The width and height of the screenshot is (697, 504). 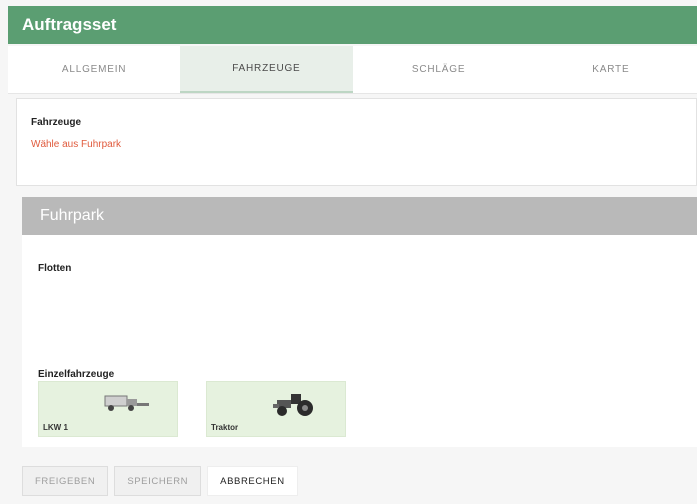 I want to click on button-bar: FREIGEBEN SPEICHERN ABBRECHEN, so click(x=160, y=483).